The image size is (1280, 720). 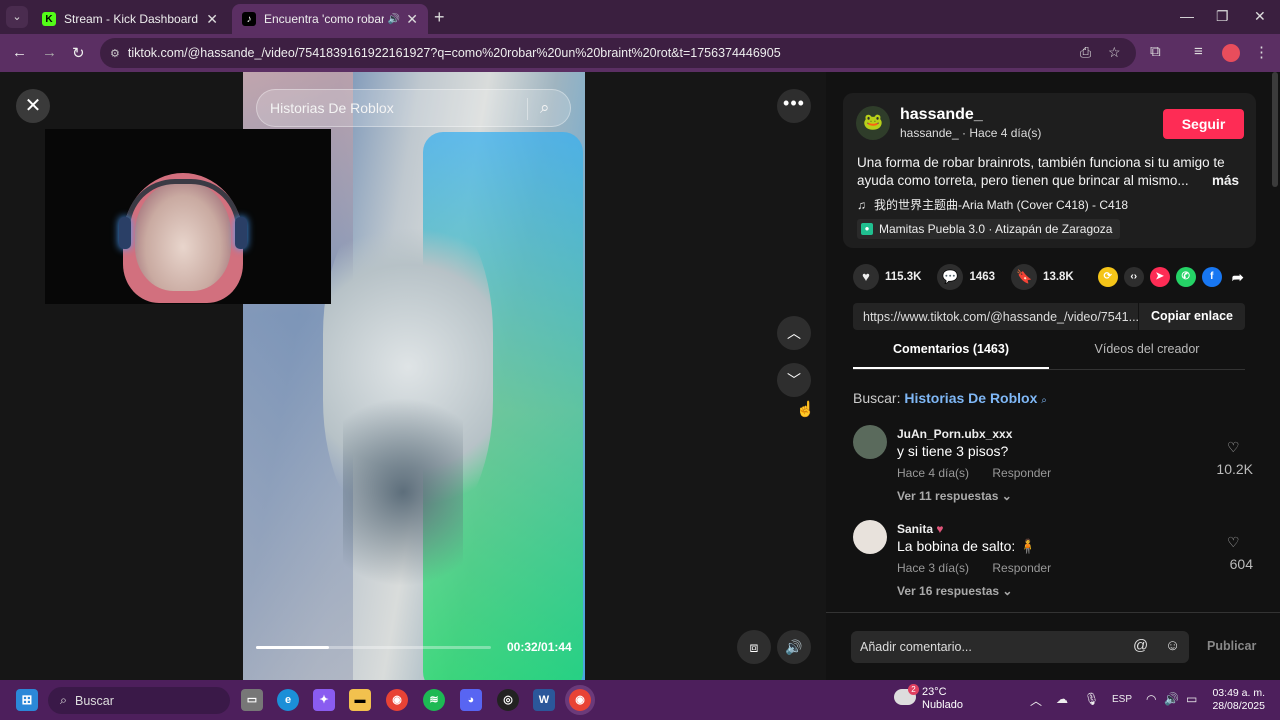 What do you see at coordinates (115, 53) in the screenshot?
I see `site-info-icon: ⚙` at bounding box center [115, 53].